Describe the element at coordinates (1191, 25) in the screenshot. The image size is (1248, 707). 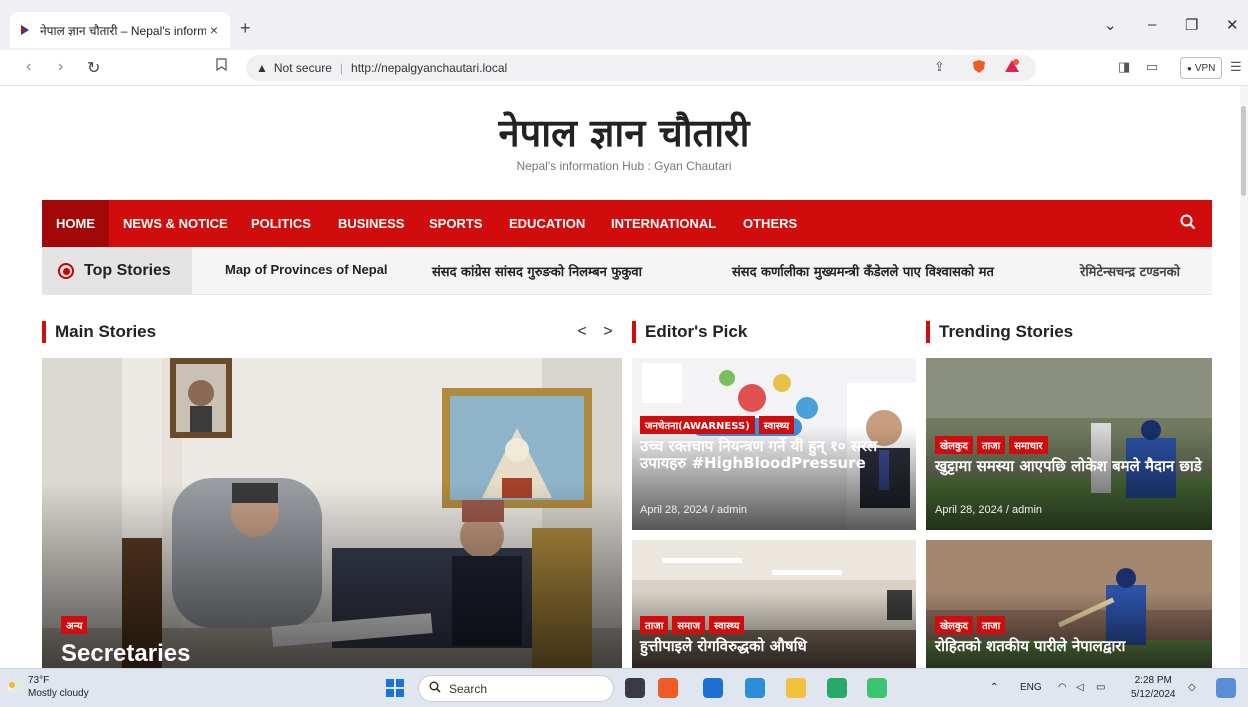
I see `restore-icon: ❐` at that location.